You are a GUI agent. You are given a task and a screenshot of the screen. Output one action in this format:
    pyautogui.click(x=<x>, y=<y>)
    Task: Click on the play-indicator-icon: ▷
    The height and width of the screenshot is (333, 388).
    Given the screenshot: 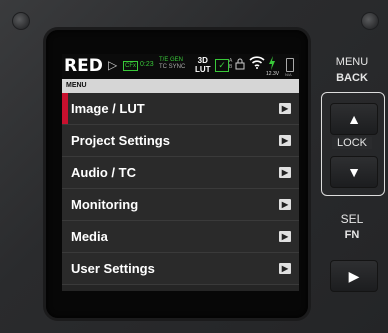 What is the action you would take?
    pyautogui.click(x=113, y=65)
    